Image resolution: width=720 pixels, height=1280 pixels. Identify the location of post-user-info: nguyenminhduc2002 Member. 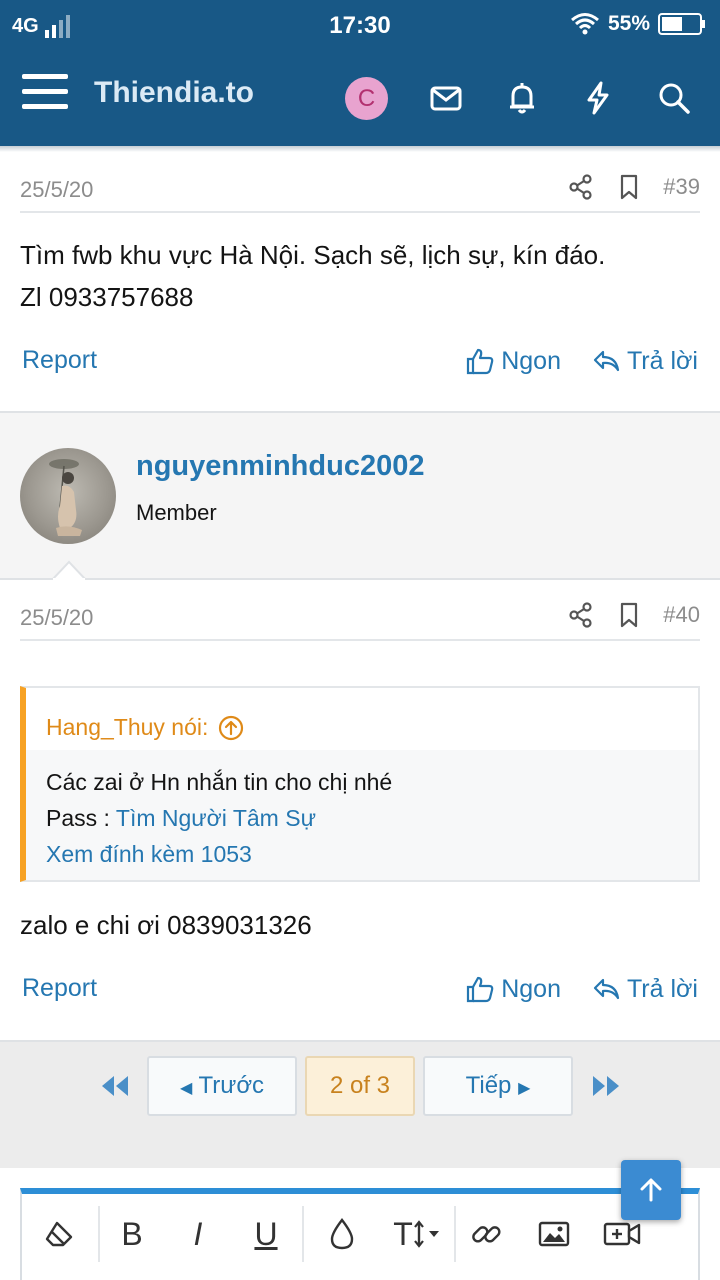
(360, 504).